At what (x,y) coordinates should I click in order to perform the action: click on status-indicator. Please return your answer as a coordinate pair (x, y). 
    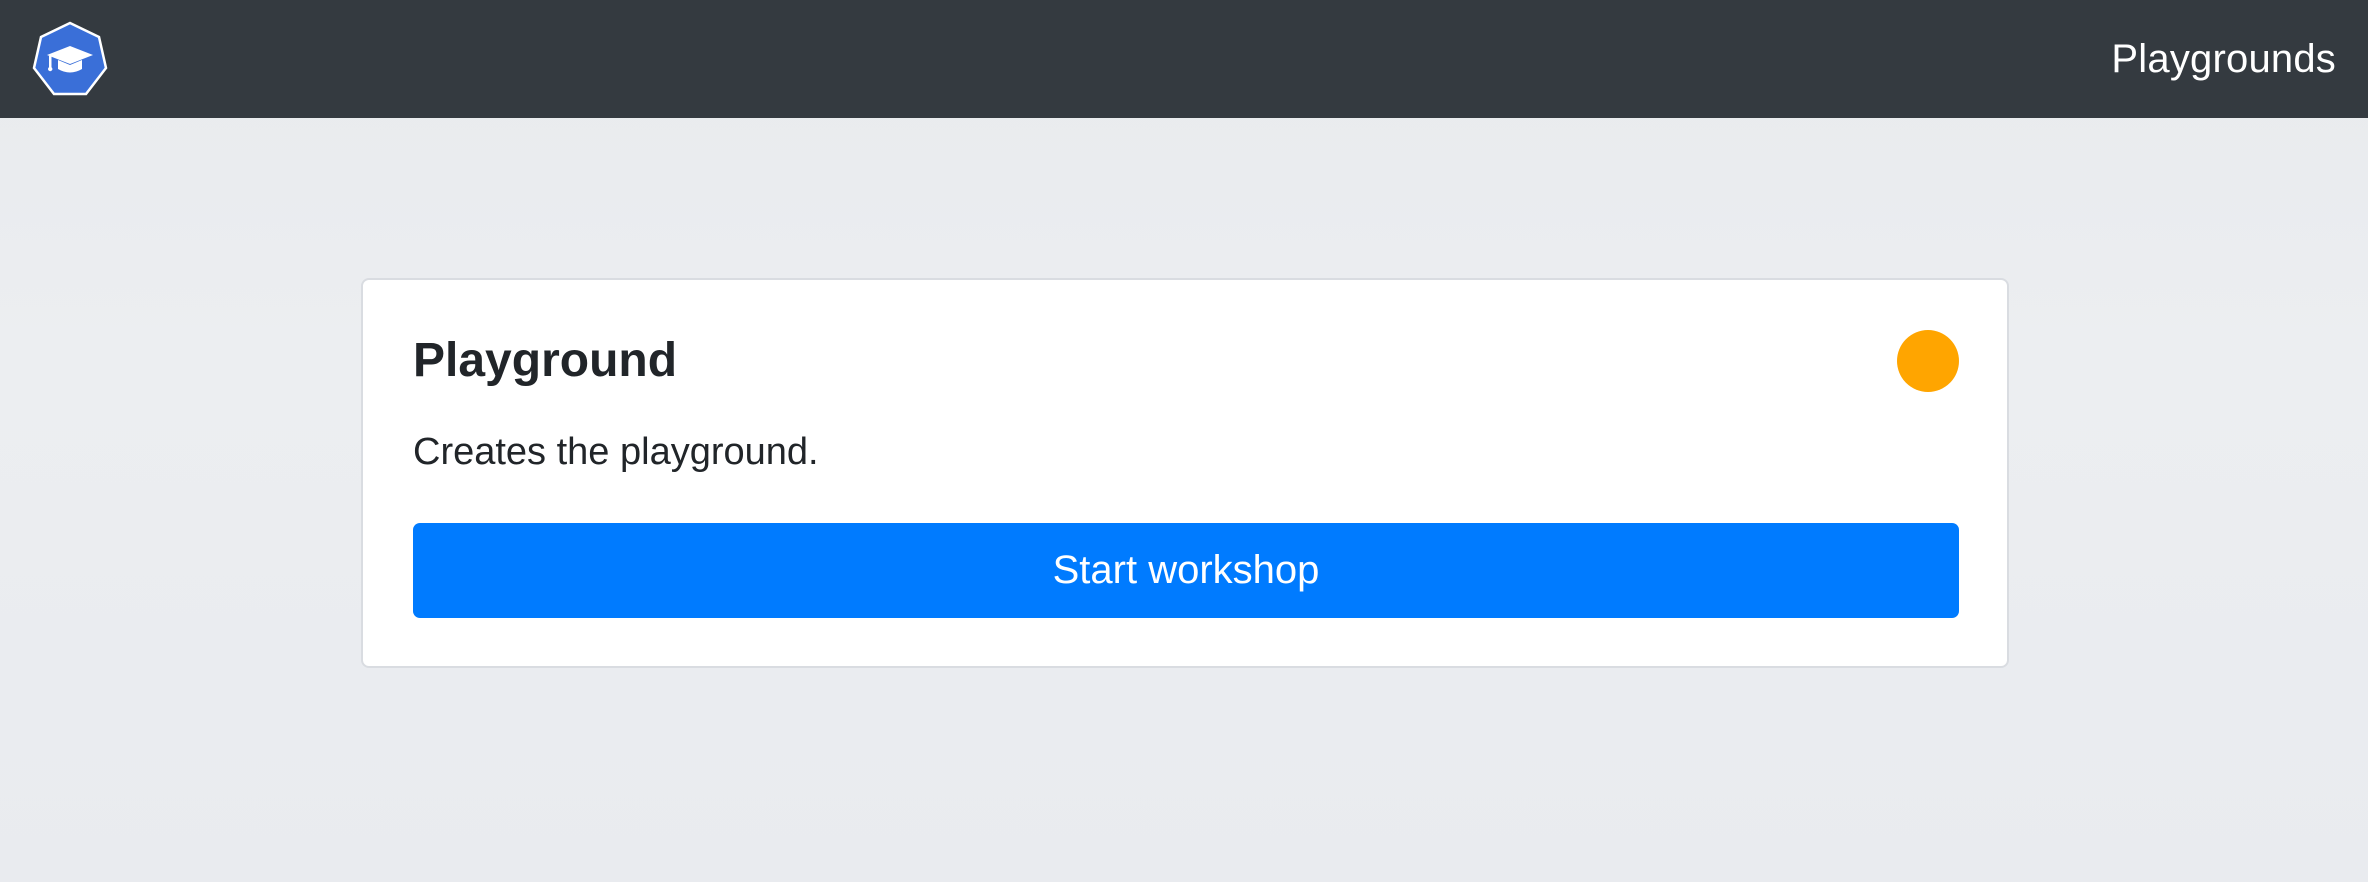
    Looking at the image, I should click on (1928, 361).